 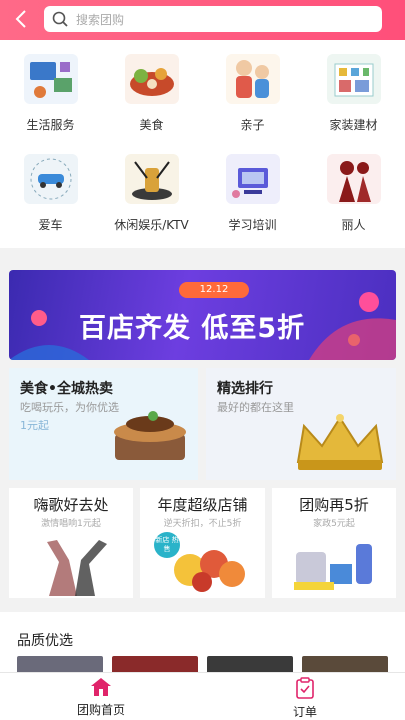 What do you see at coordinates (214, 290) in the screenshot?
I see `banner-date: 12.12` at bounding box center [214, 290].